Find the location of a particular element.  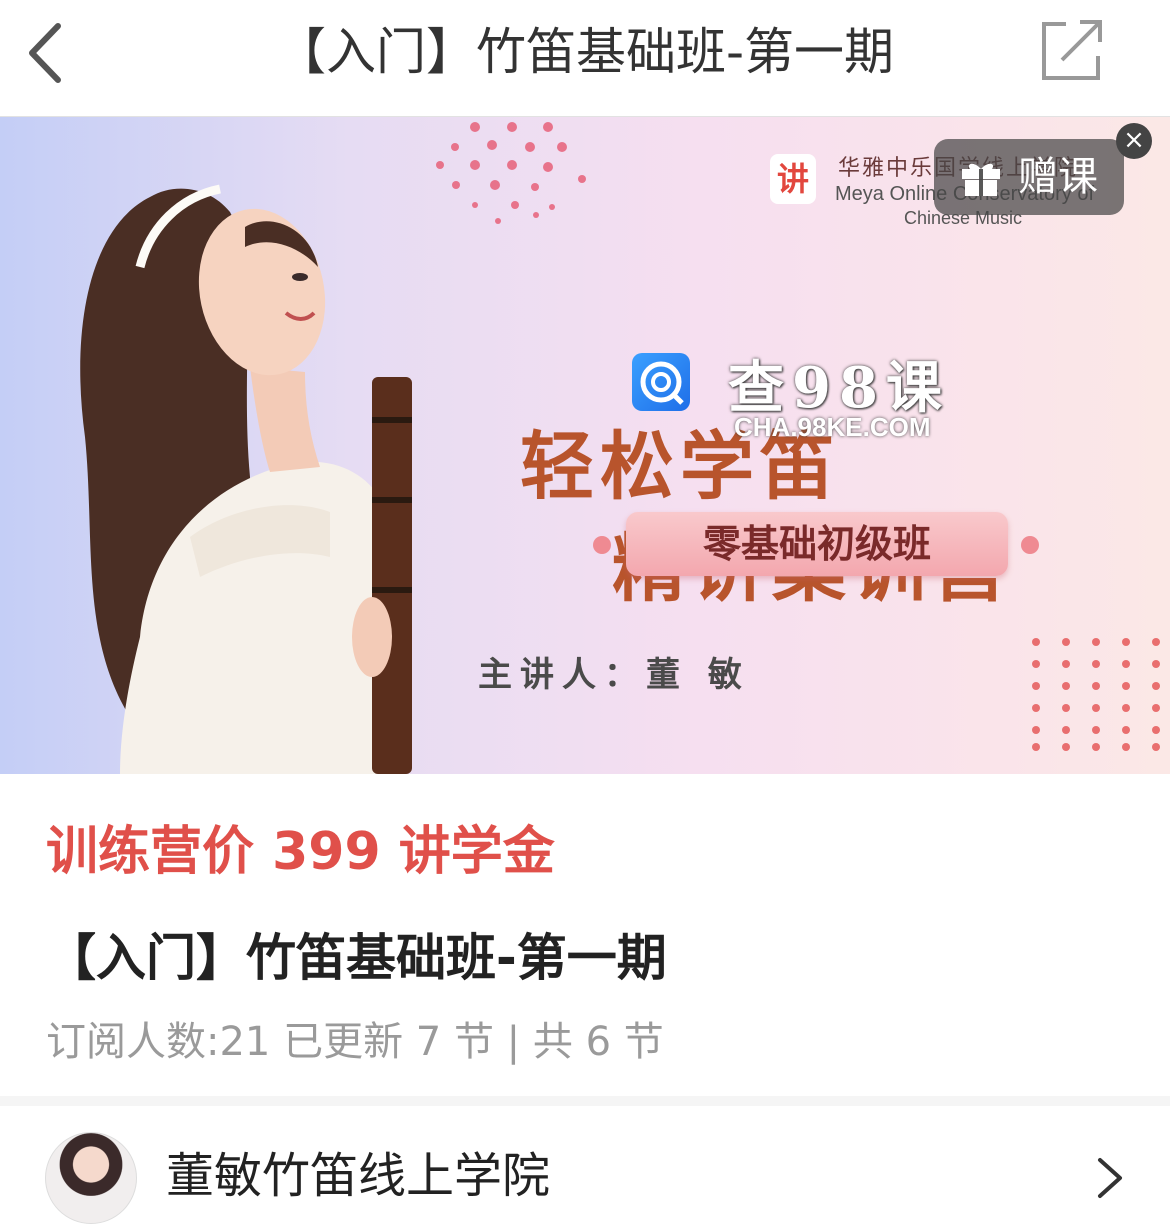

nav-bar: 【入门】竹笛基础班-第一期 is located at coordinates (585, 58).